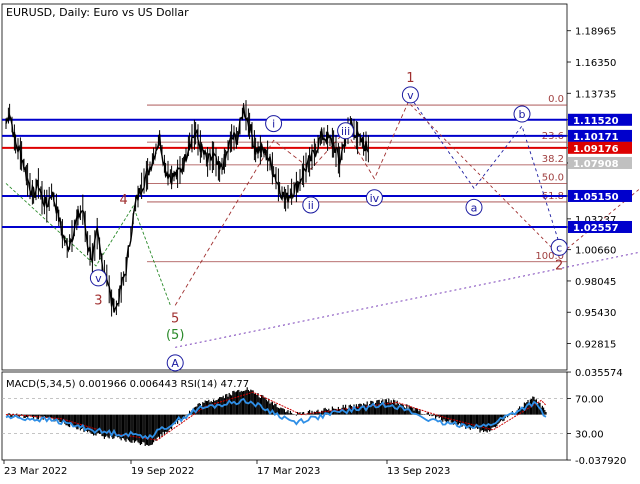  Describe the element at coordinates (595, 251) in the screenshot. I see `y-tick-label: 1.00660` at that location.